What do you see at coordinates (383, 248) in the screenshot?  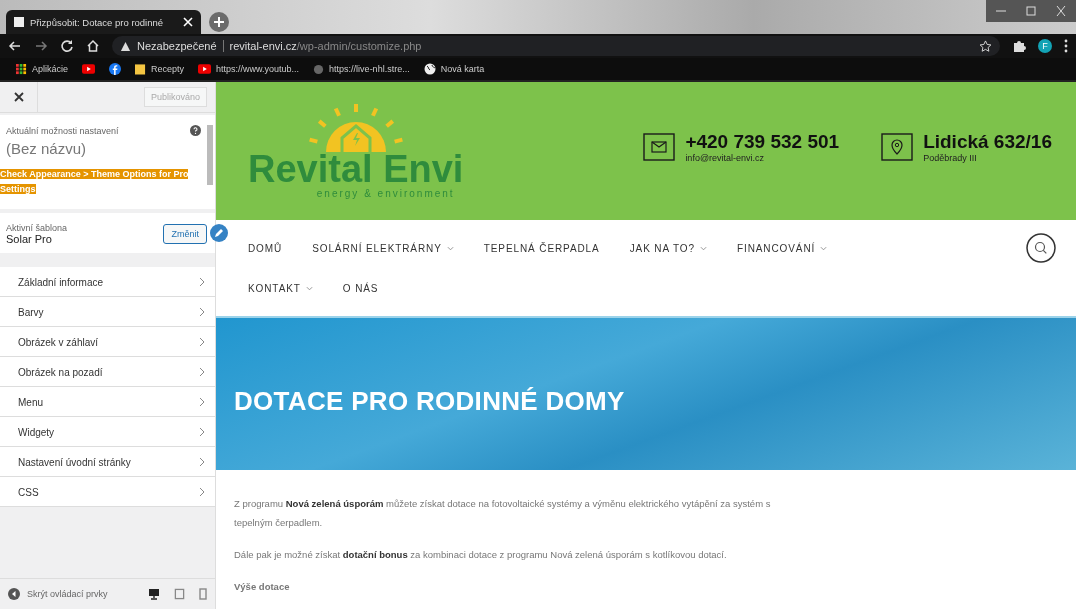 I see `nav-link: SOLÁRNÍ ELEKTRÁRNY` at bounding box center [383, 248].